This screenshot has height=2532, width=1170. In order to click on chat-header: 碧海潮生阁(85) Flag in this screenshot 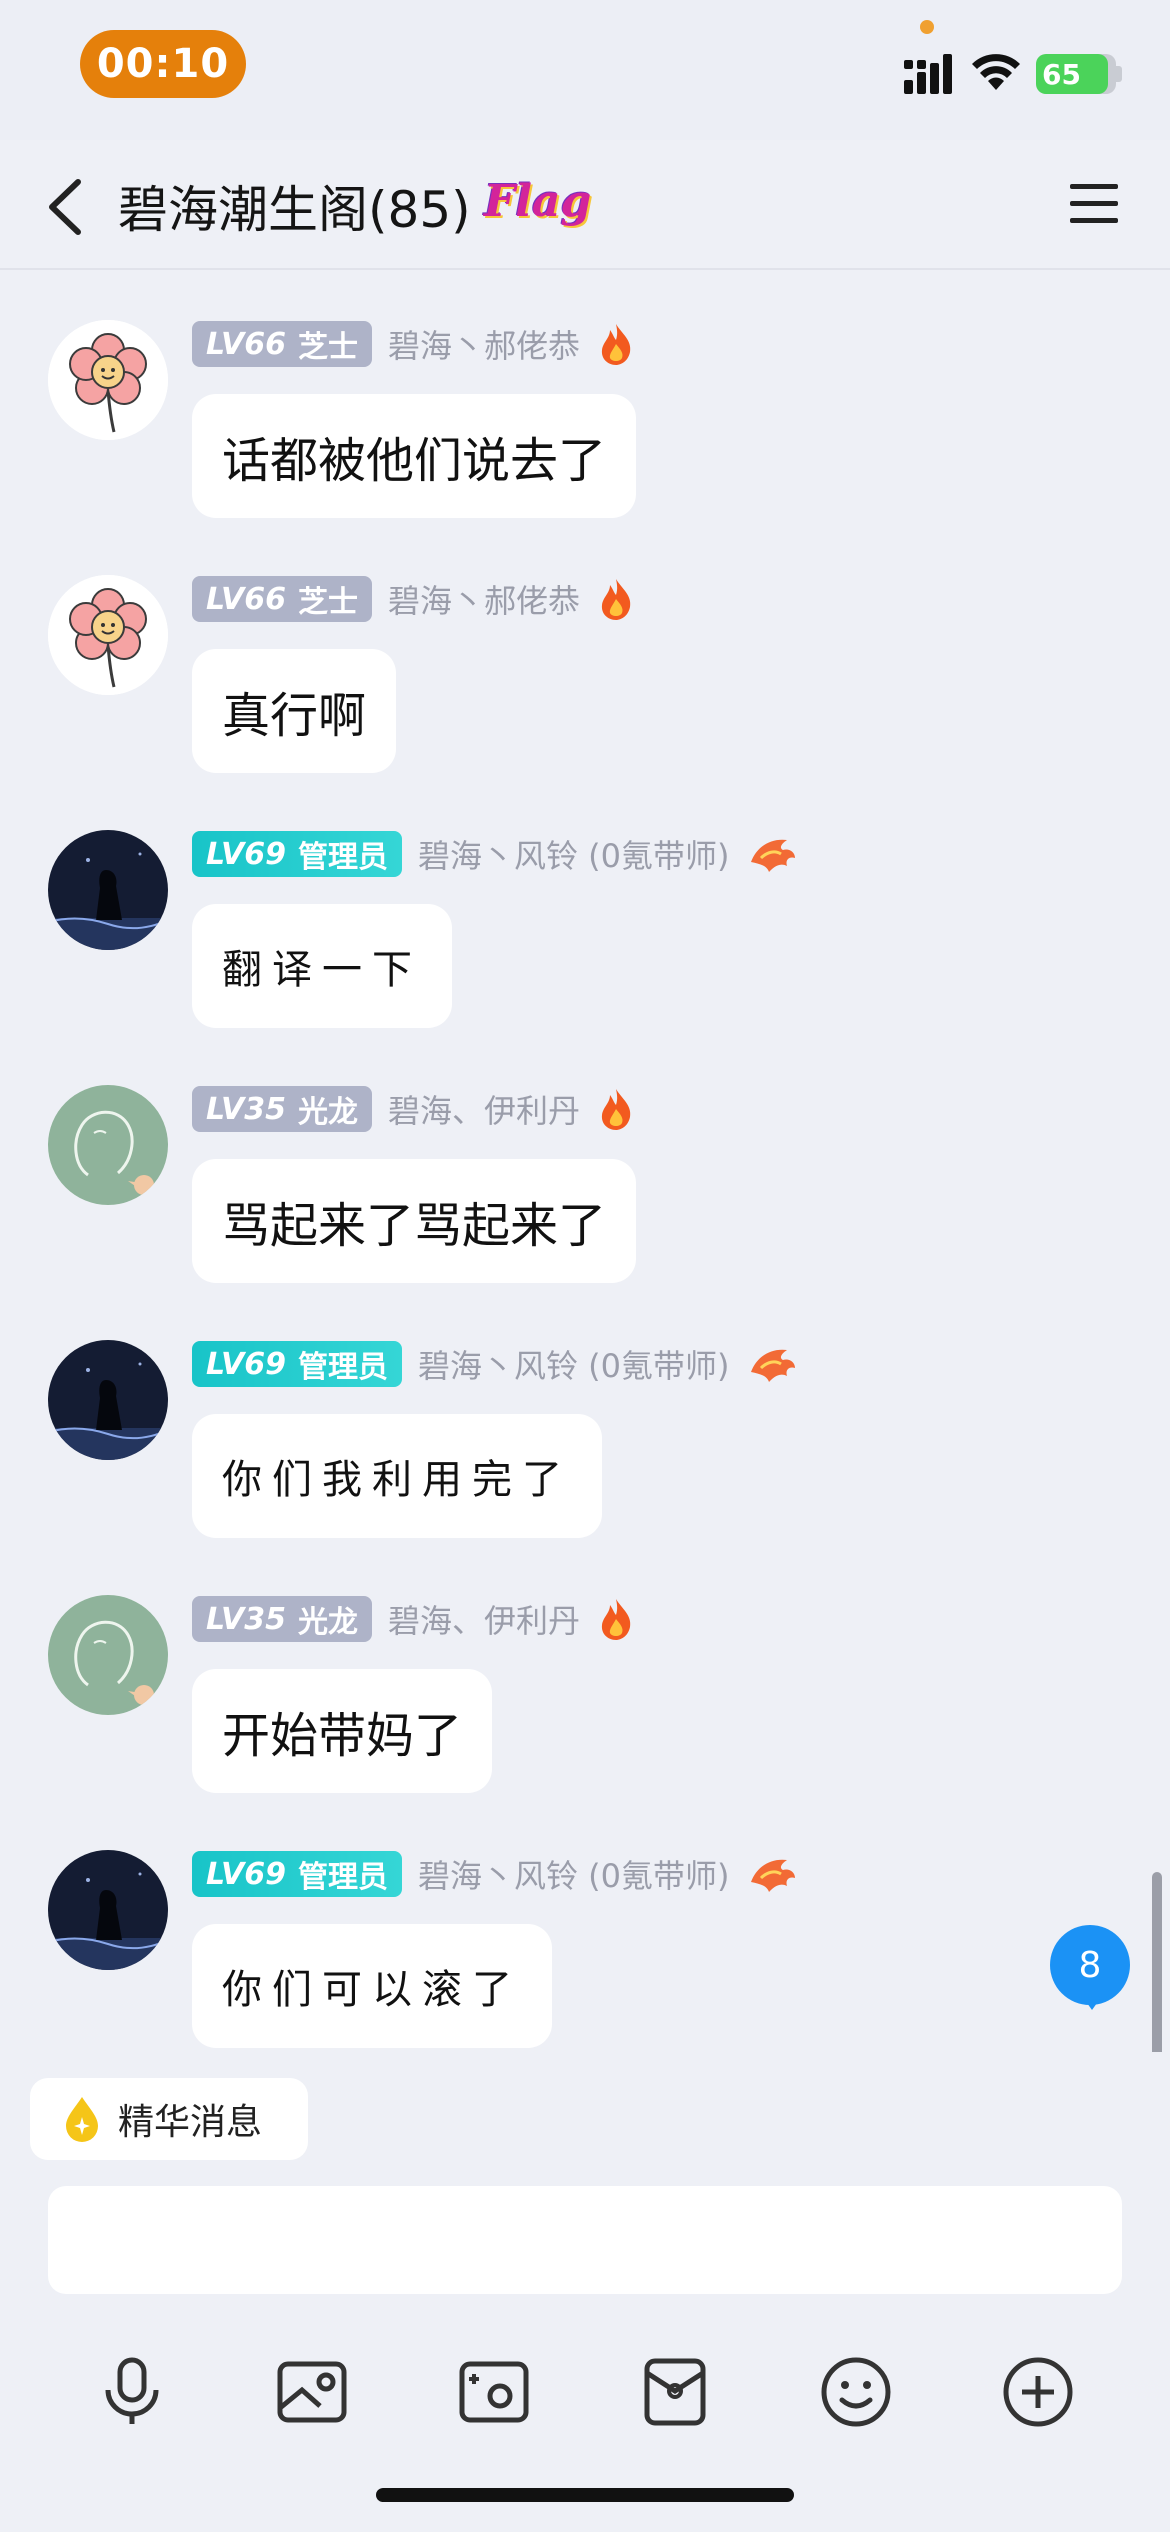, I will do `click(585, 205)`.